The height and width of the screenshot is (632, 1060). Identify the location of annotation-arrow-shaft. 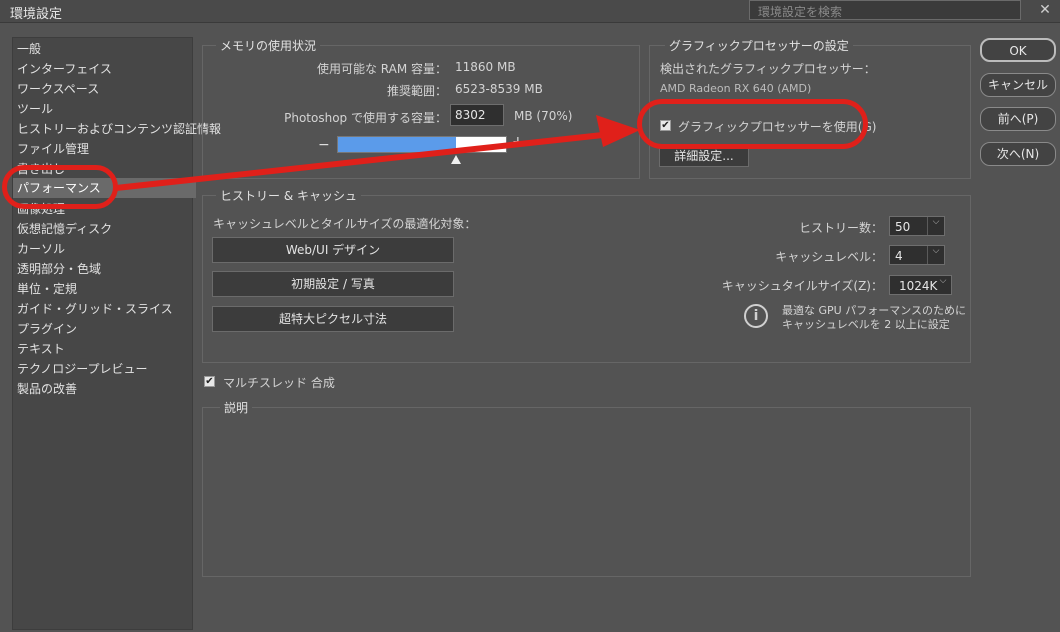
(364, 161).